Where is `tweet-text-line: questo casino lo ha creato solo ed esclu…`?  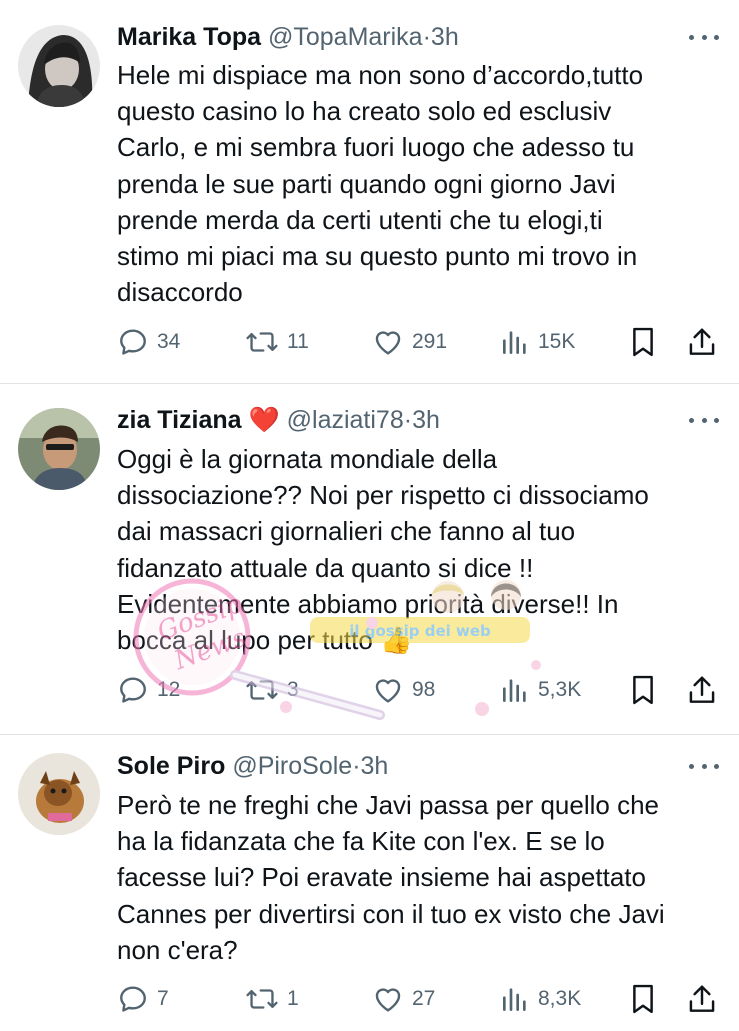
tweet-text-line: questo casino lo ha creato solo ed esclu… is located at coordinates (364, 111).